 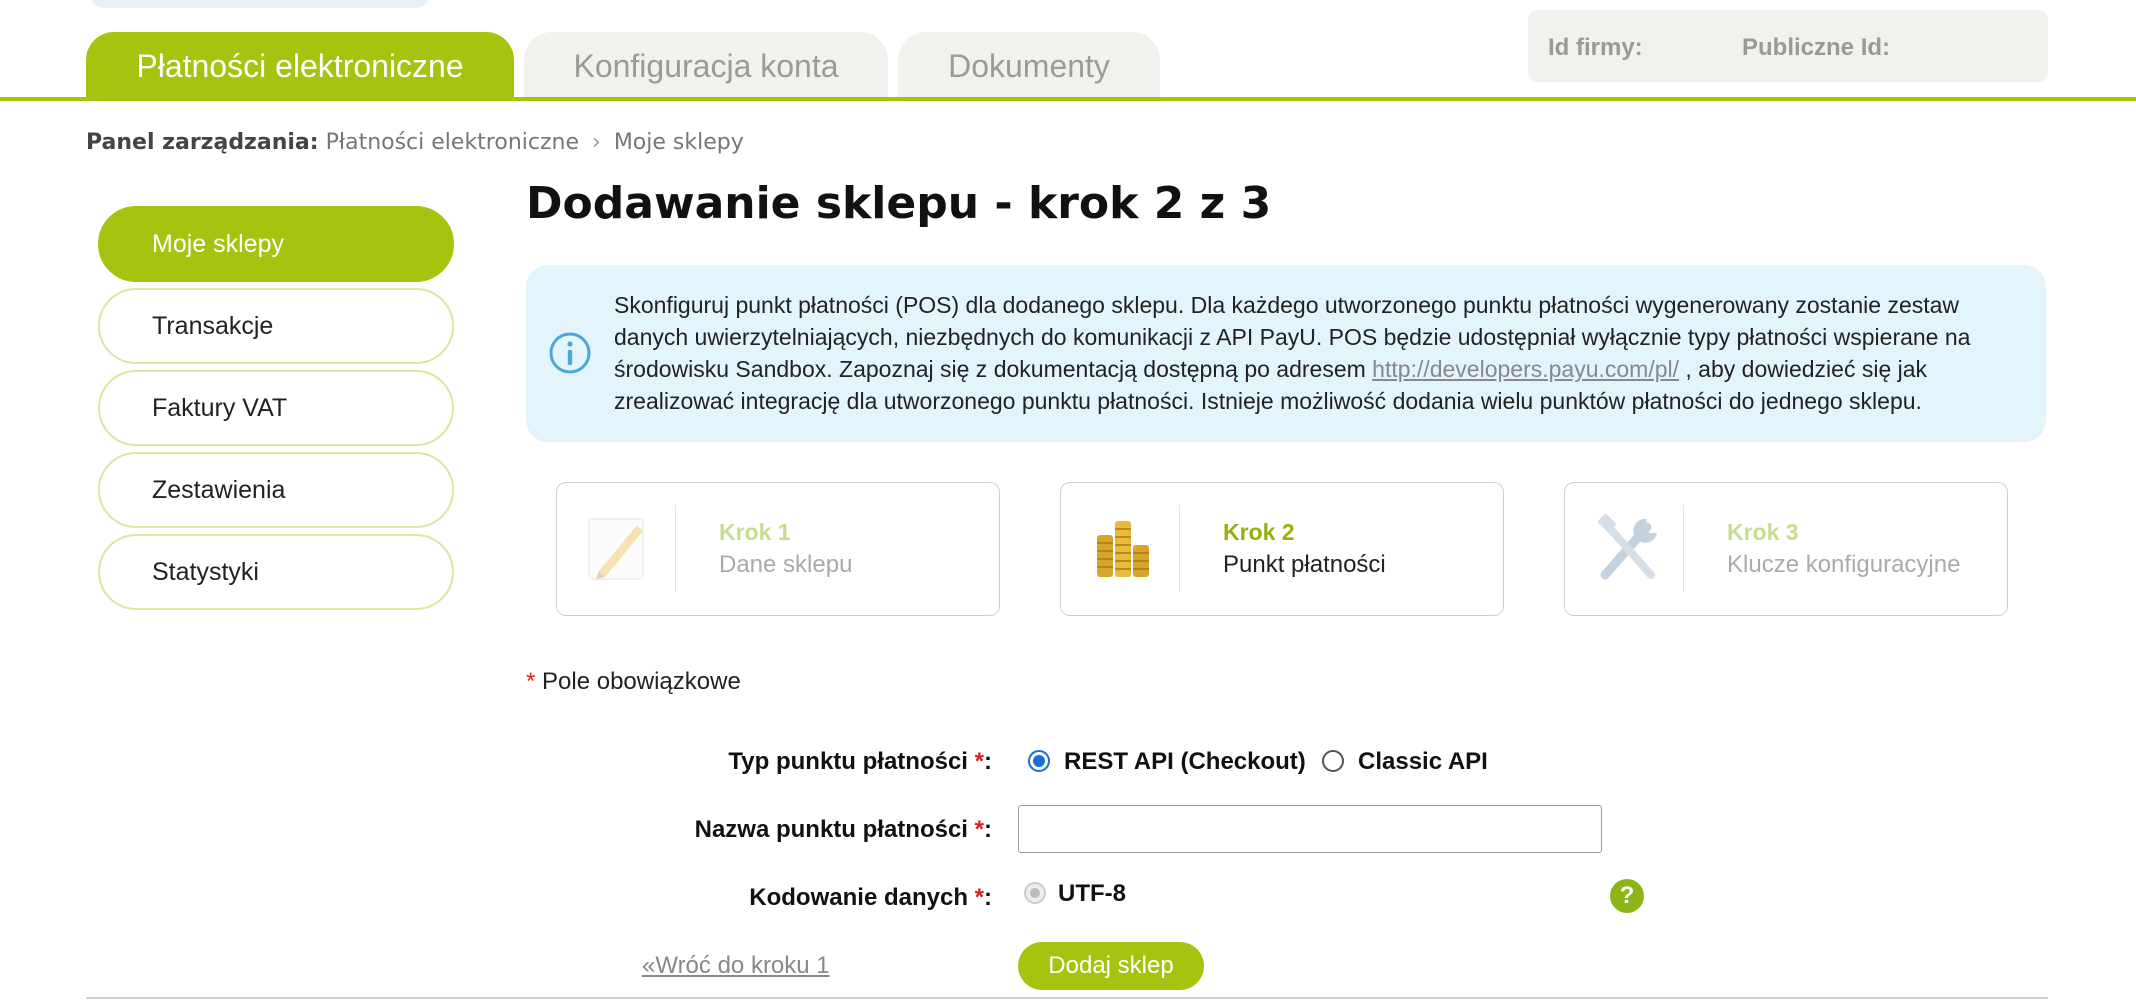 What do you see at coordinates (1627, 546) in the screenshot?
I see `tools-icon` at bounding box center [1627, 546].